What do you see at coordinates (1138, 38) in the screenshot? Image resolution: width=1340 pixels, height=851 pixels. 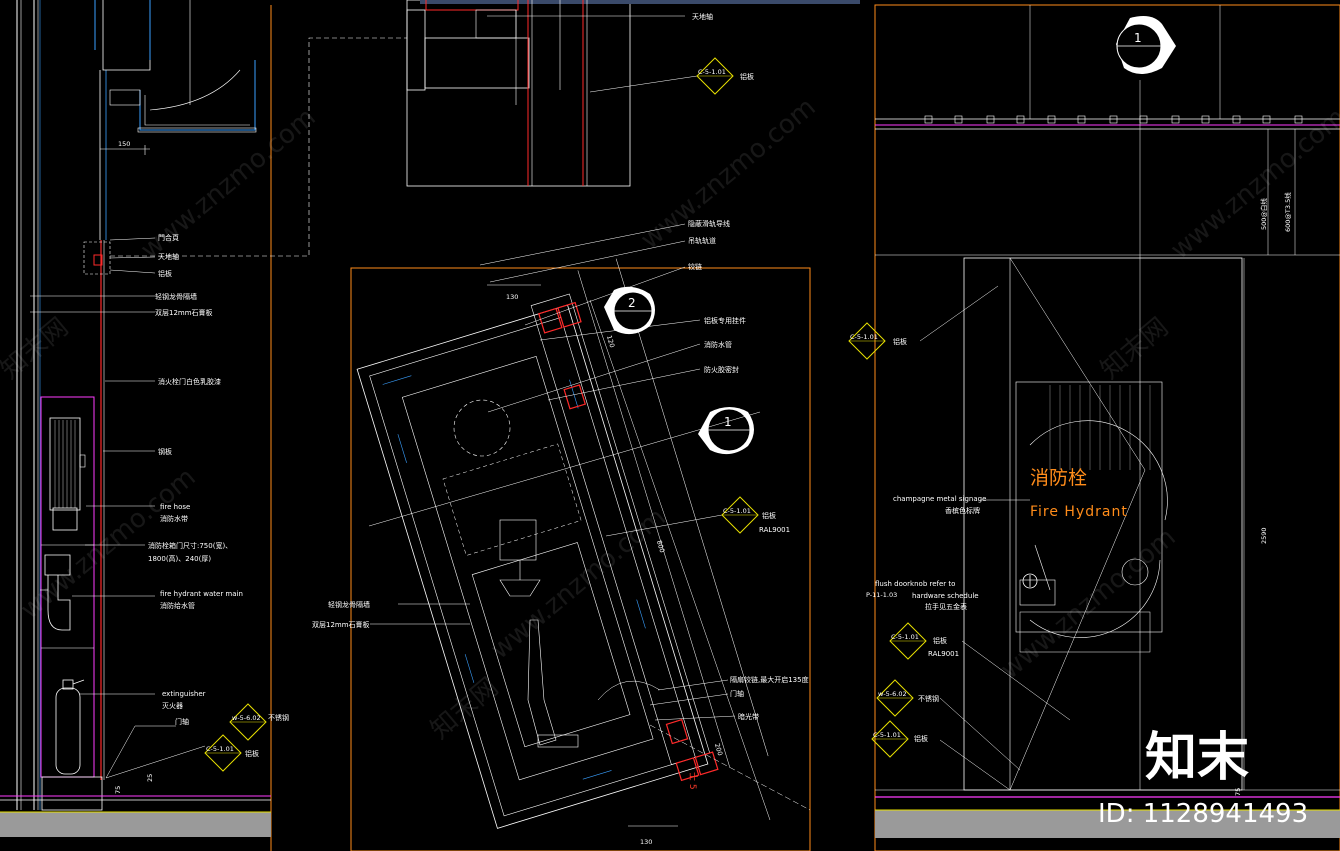 I see `svg-text: 1` at bounding box center [1138, 38].